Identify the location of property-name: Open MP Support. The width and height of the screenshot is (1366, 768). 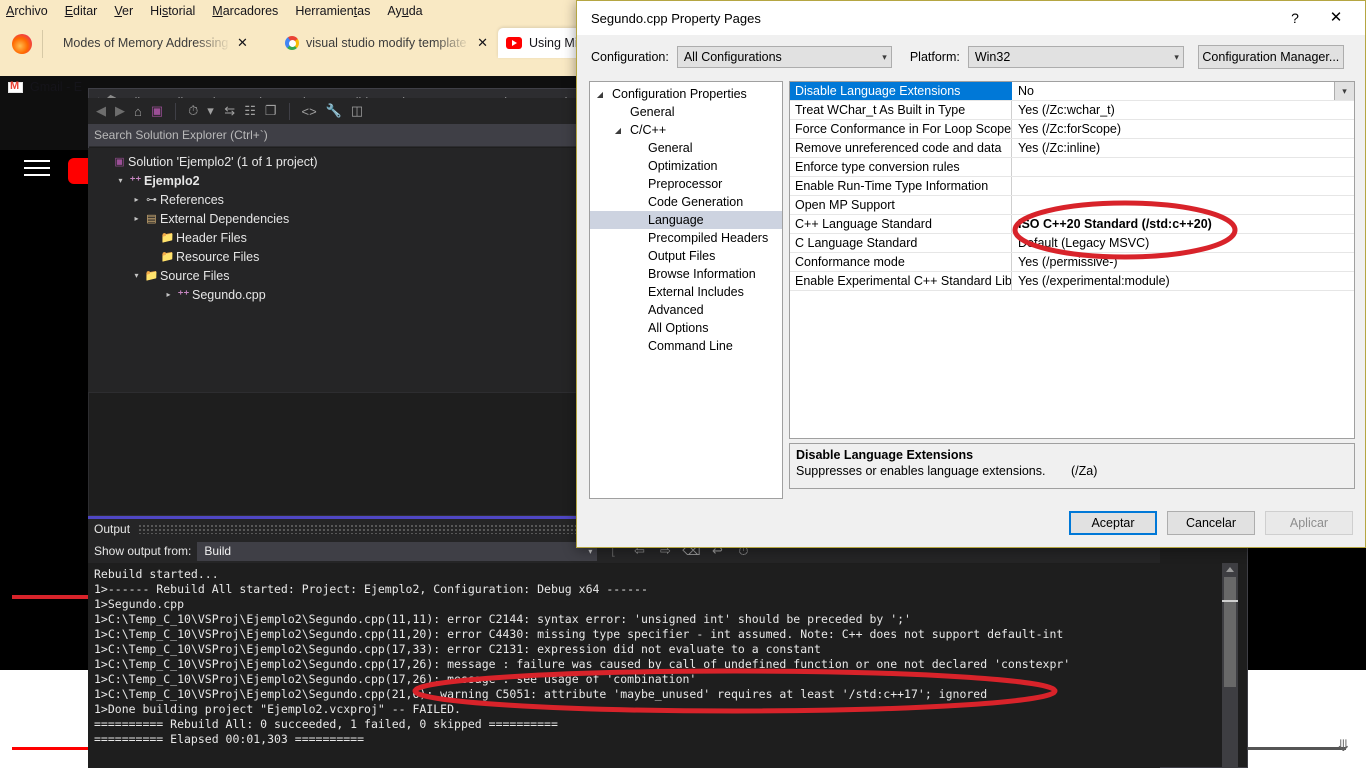
(901, 205).